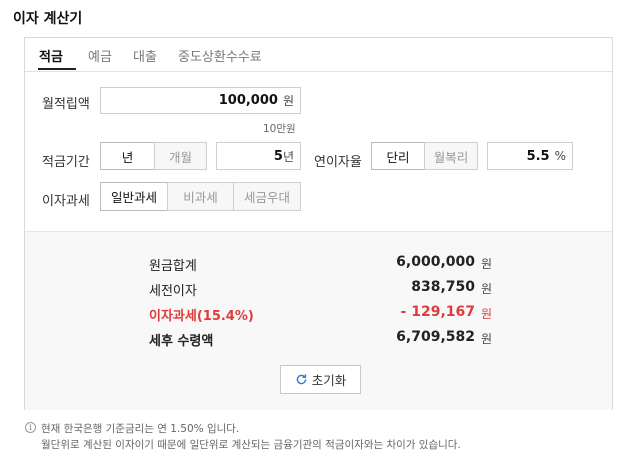 The width and height of the screenshot is (625, 460). What do you see at coordinates (487, 264) in the screenshot?
I see `principal-total-unit: 원` at bounding box center [487, 264].